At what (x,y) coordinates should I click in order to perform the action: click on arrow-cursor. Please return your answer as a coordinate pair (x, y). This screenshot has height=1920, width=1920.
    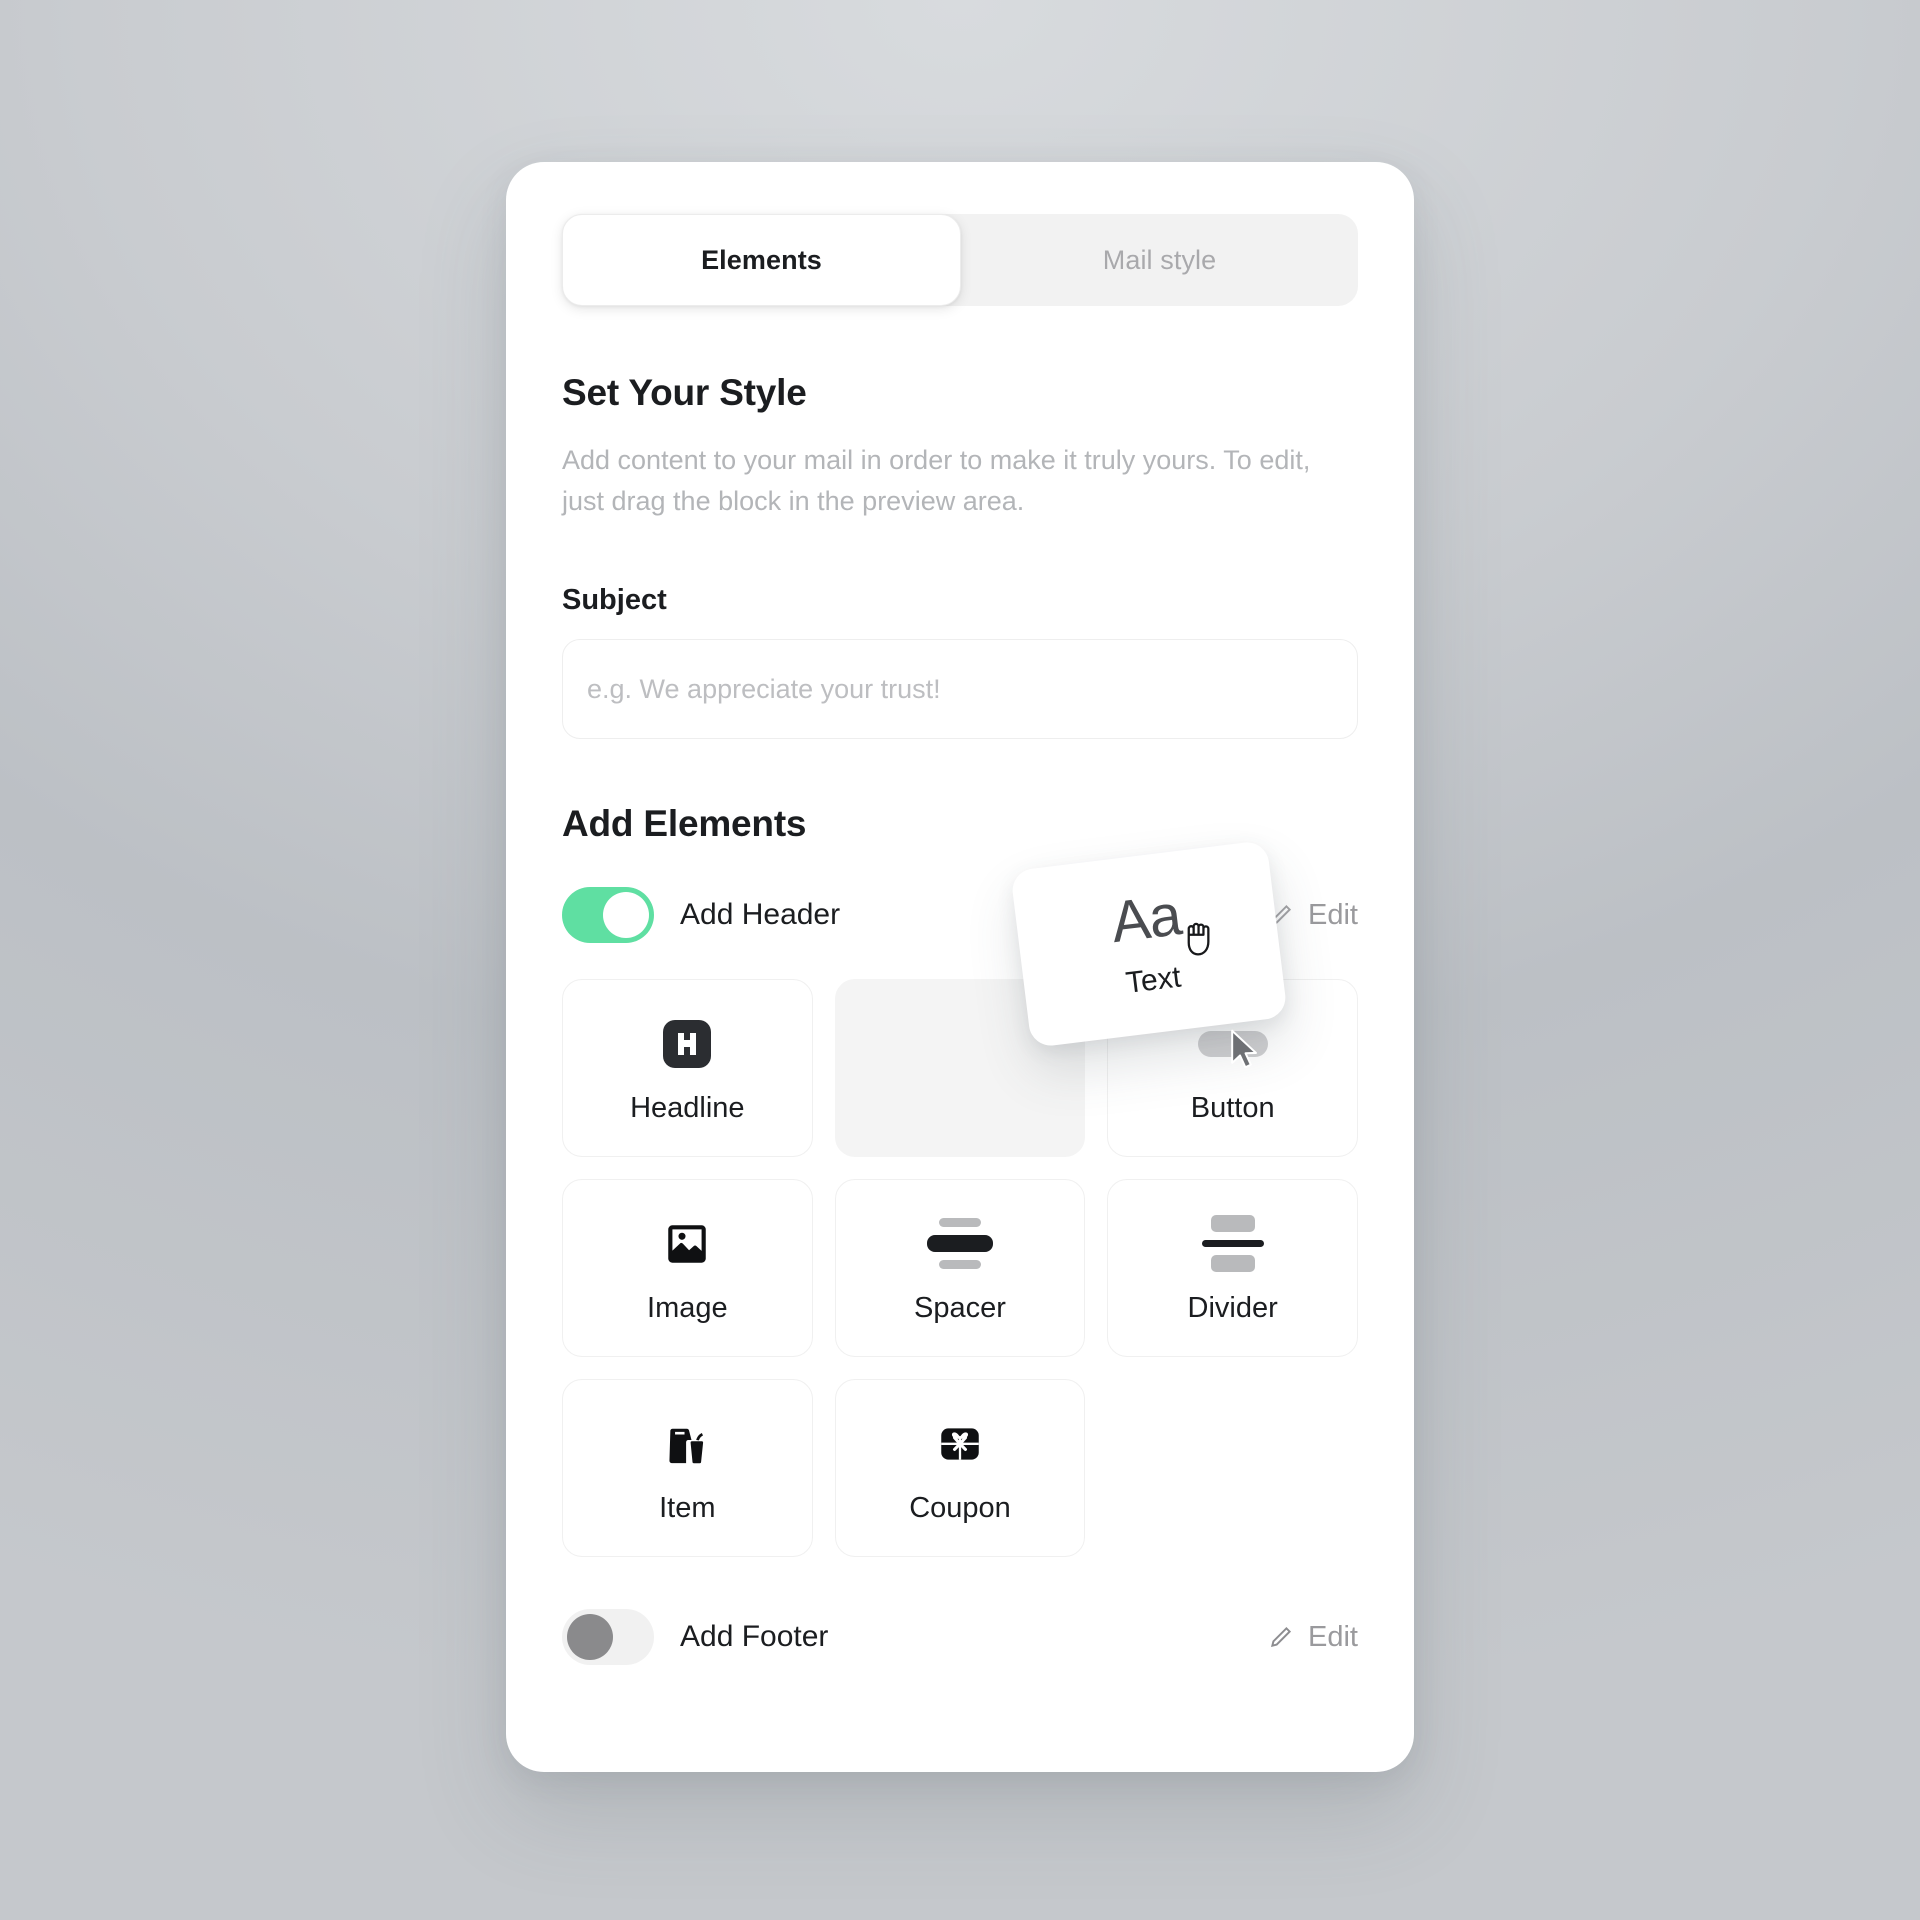
    Looking at the image, I should click on (1245, 1052).